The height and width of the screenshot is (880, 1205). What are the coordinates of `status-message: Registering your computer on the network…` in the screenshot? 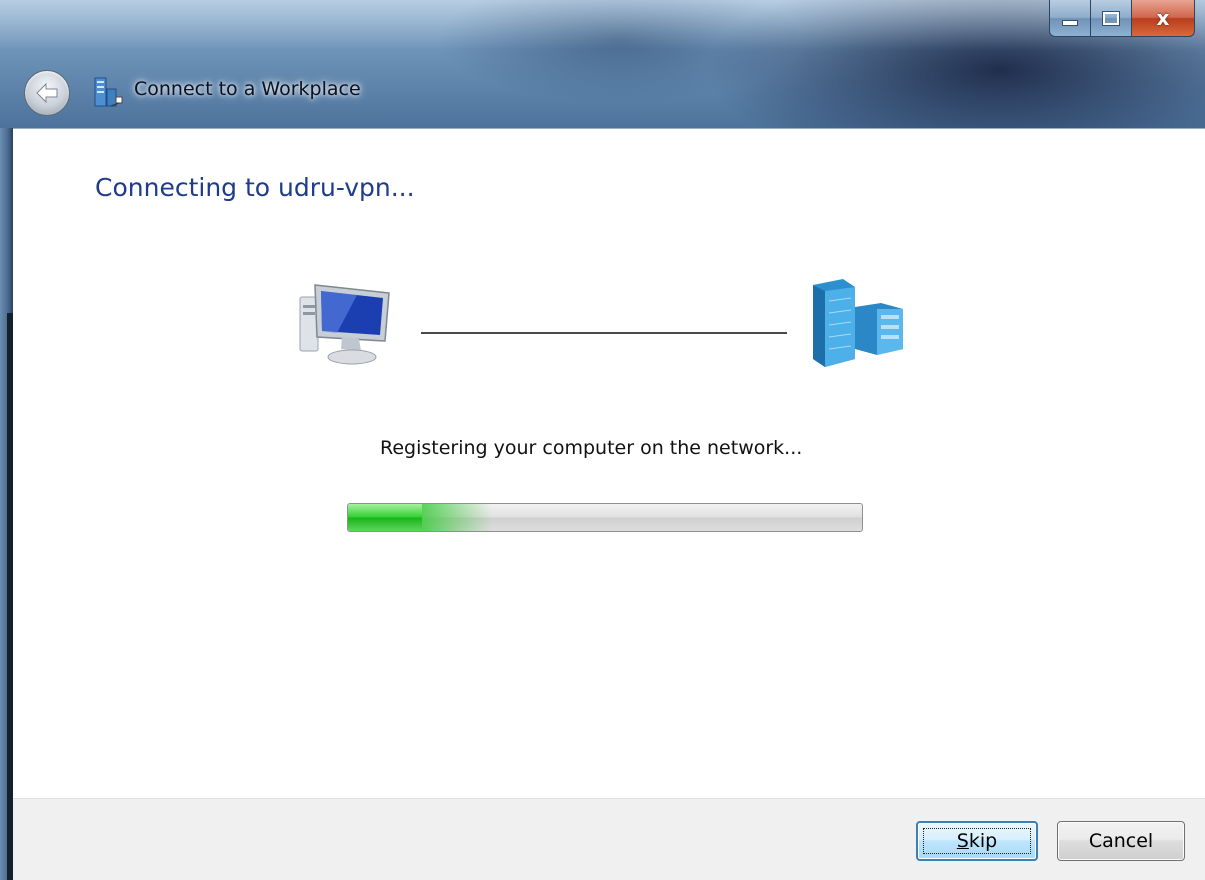 It's located at (591, 448).